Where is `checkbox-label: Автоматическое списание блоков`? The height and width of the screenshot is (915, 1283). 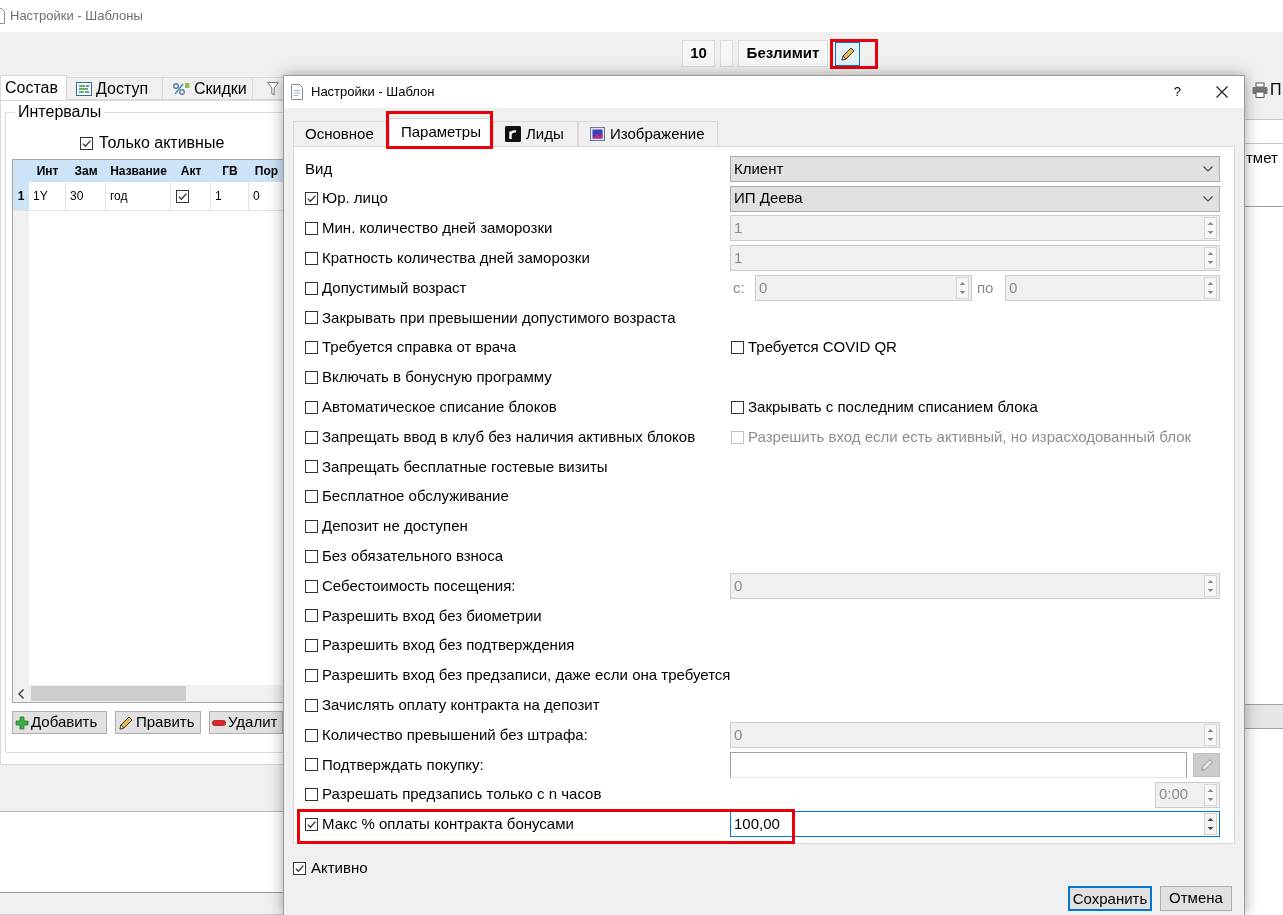
checkbox-label: Автоматическое списание блоков is located at coordinates (439, 407).